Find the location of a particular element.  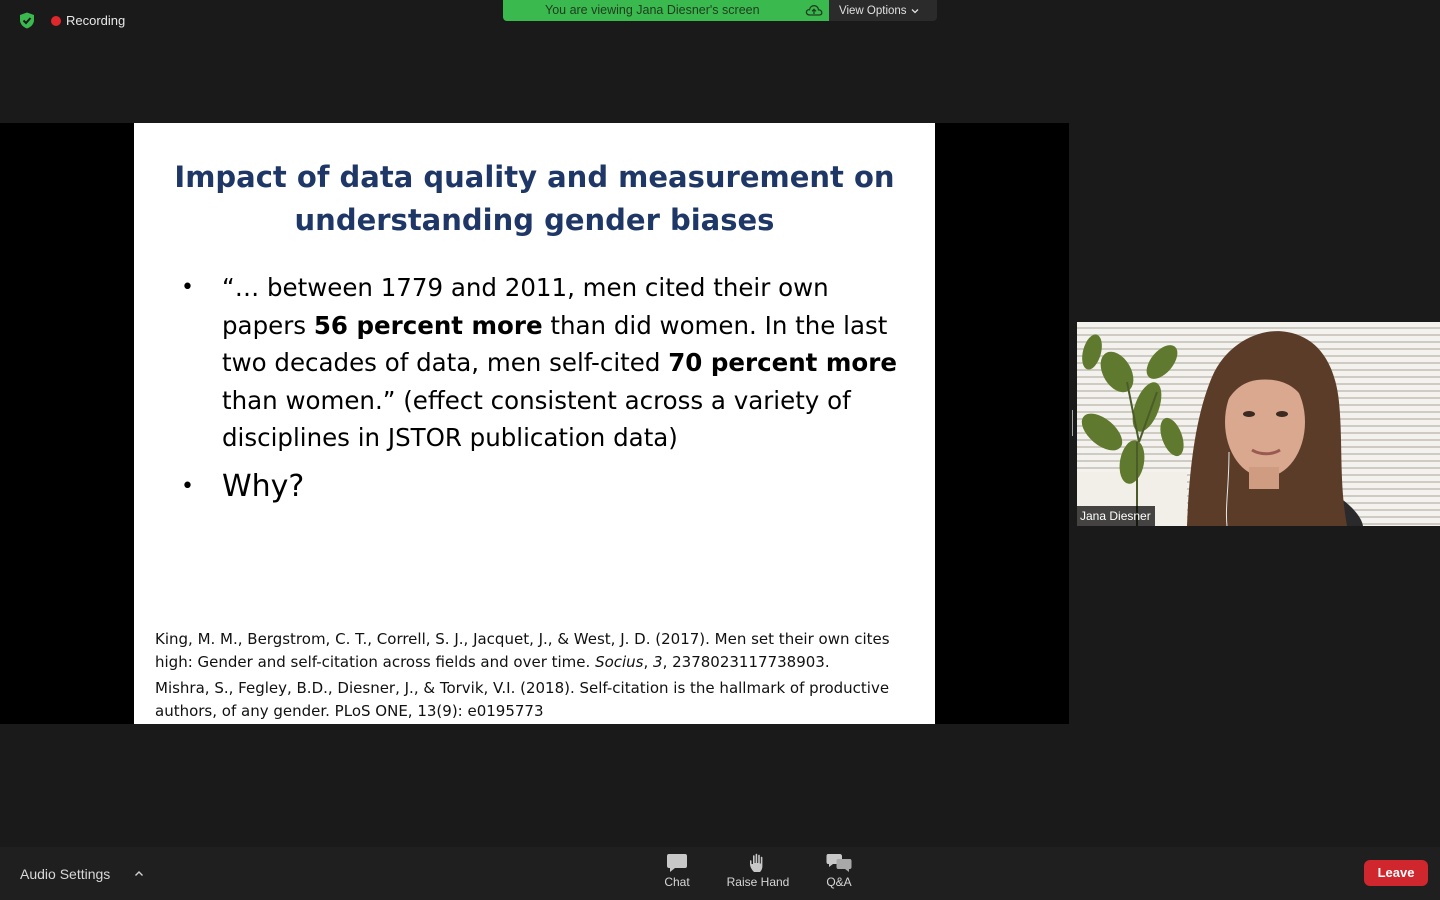

raise-hand-button: Raise Hand is located at coordinates (758, 871).